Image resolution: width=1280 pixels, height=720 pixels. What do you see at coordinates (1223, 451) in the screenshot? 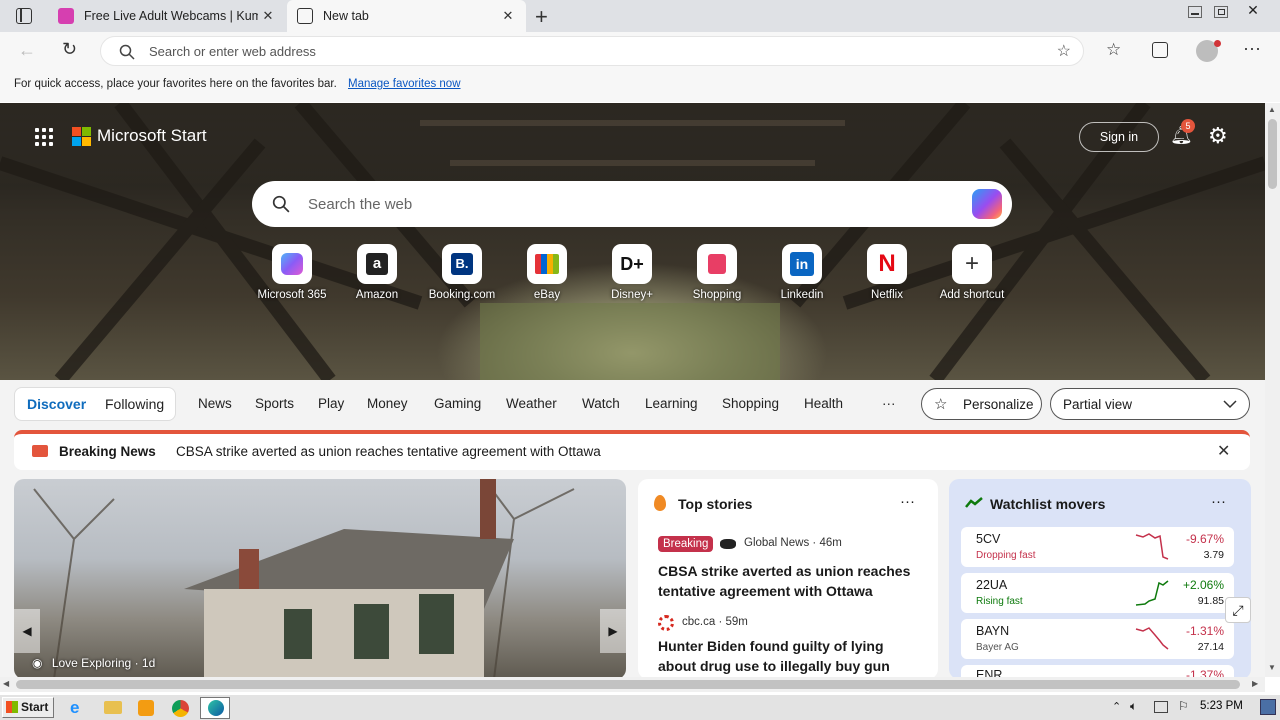
I see `close-icon: ✕` at bounding box center [1223, 451].